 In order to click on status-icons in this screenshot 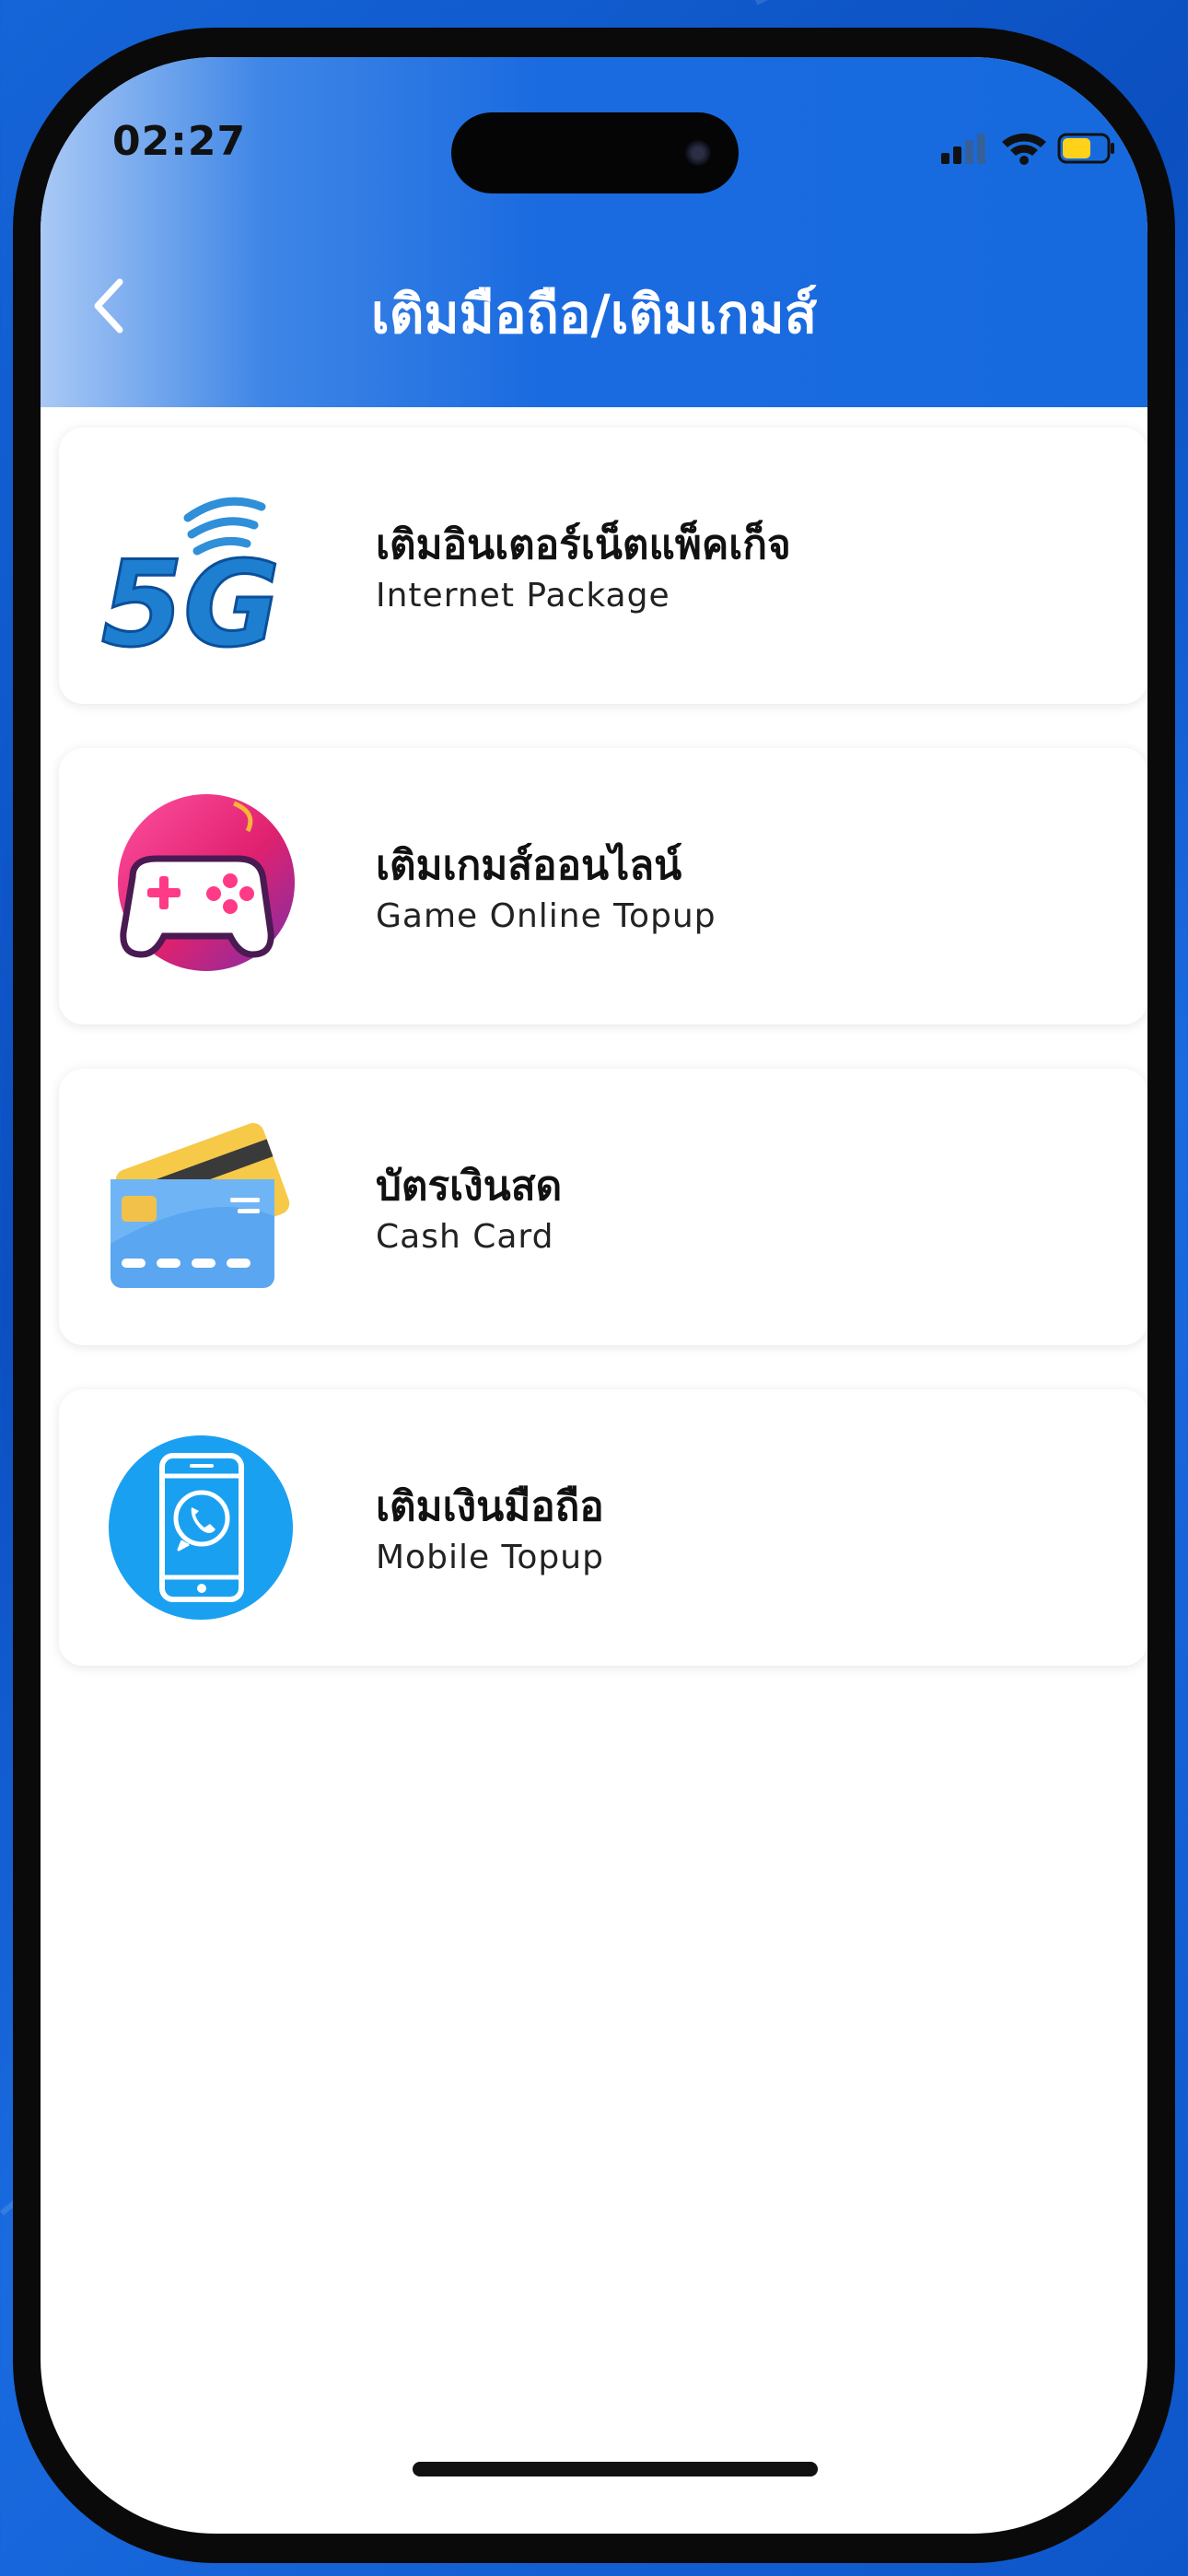, I will do `click(1024, 147)`.